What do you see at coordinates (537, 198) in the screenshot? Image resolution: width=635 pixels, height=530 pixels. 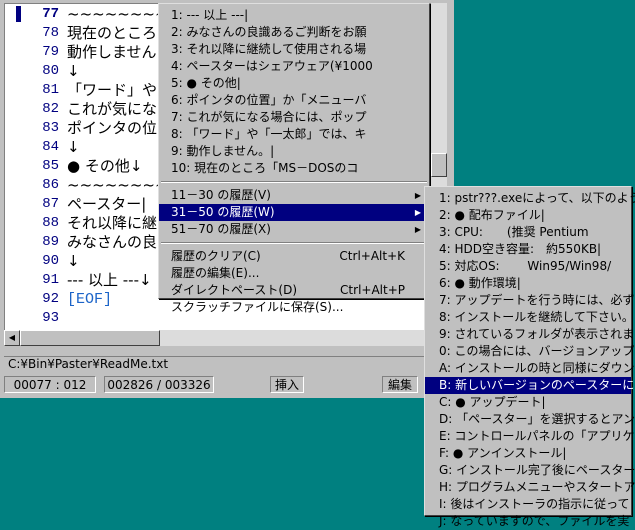 I see `menu-item-label: 1: pstr???.exeによって、以下のよう` at bounding box center [537, 198].